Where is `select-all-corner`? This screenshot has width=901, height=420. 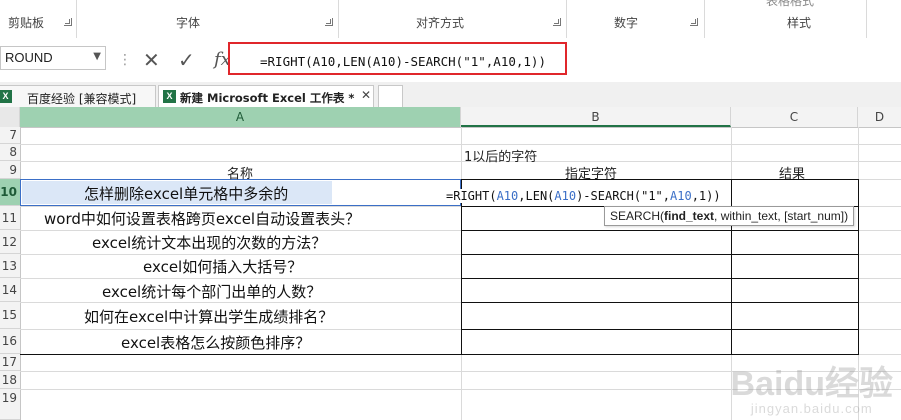 select-all-corner is located at coordinates (10, 117).